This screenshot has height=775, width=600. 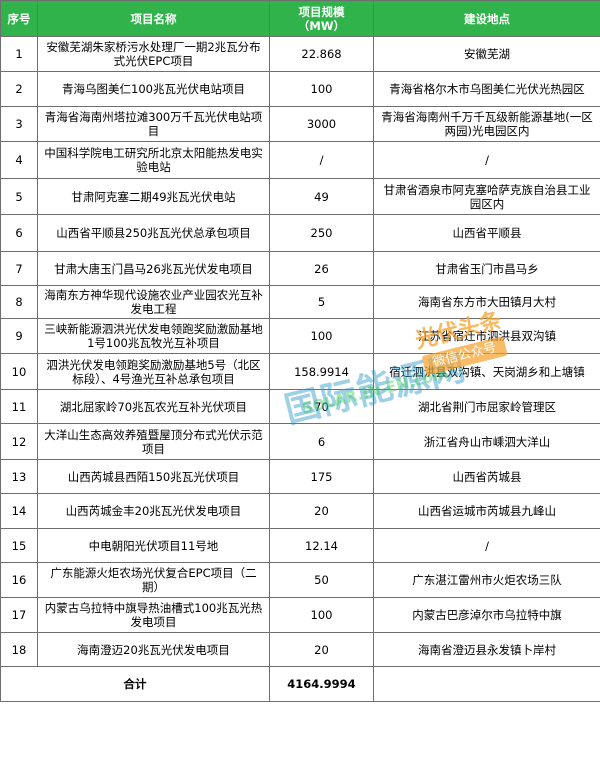 I want to click on row-number: 18, so click(x=19, y=649).